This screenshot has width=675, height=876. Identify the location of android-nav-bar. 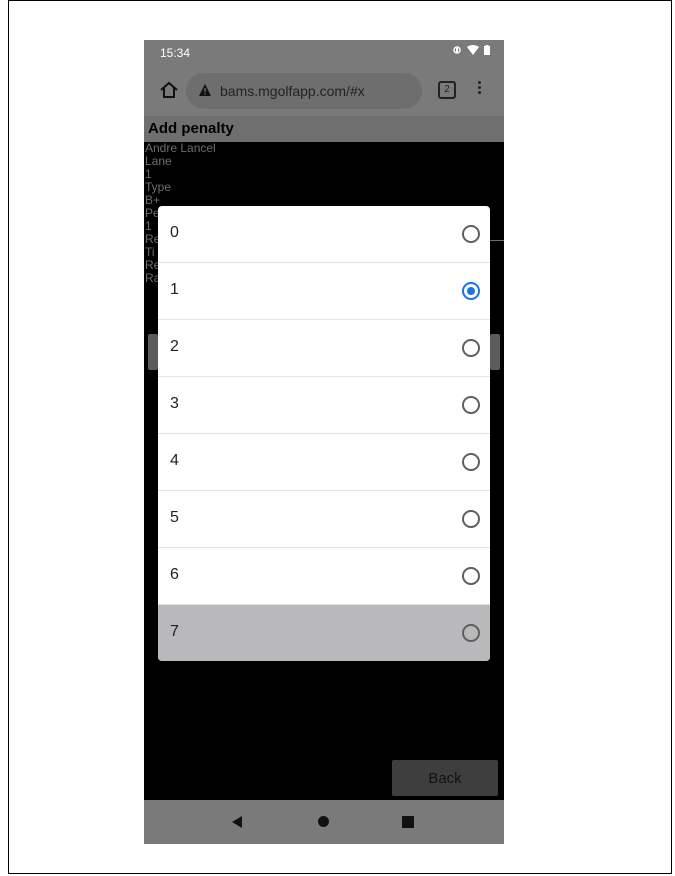
(324, 822).